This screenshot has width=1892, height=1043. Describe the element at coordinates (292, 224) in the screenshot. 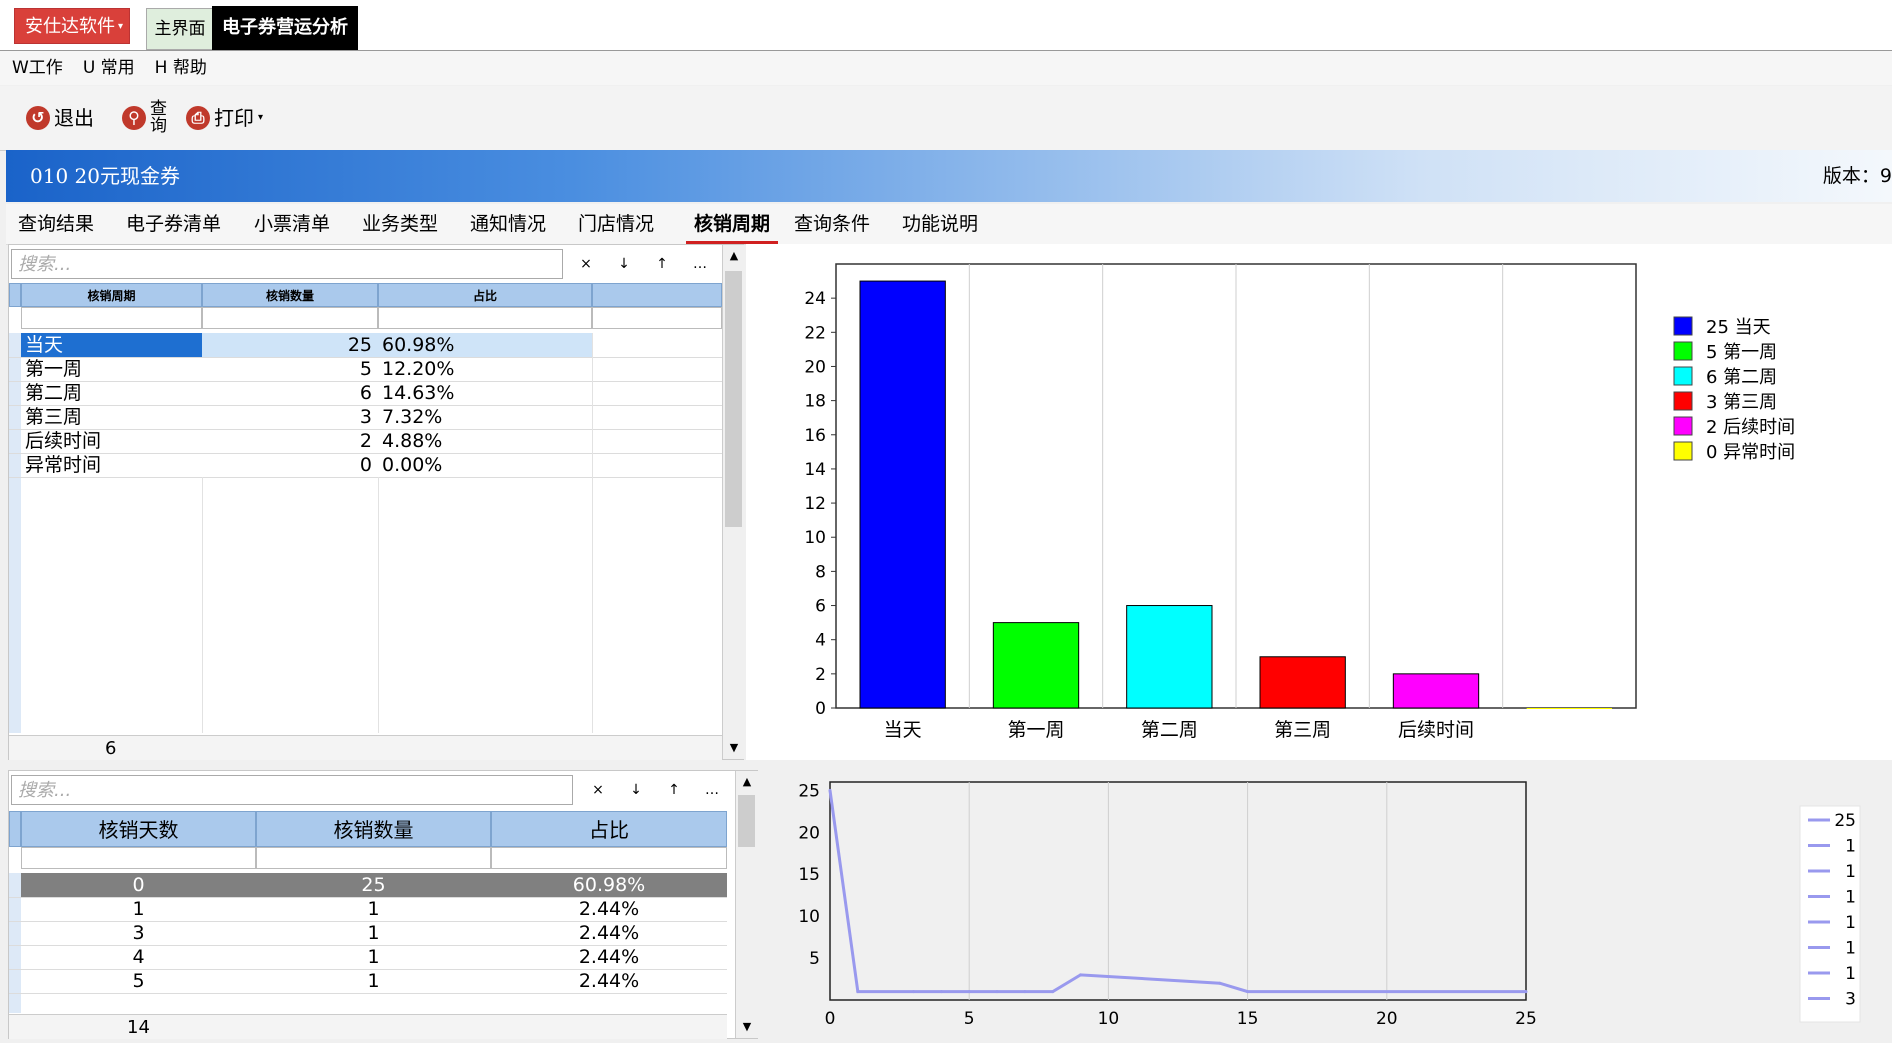

I see `tab-receipt-list: 小票清单` at that location.